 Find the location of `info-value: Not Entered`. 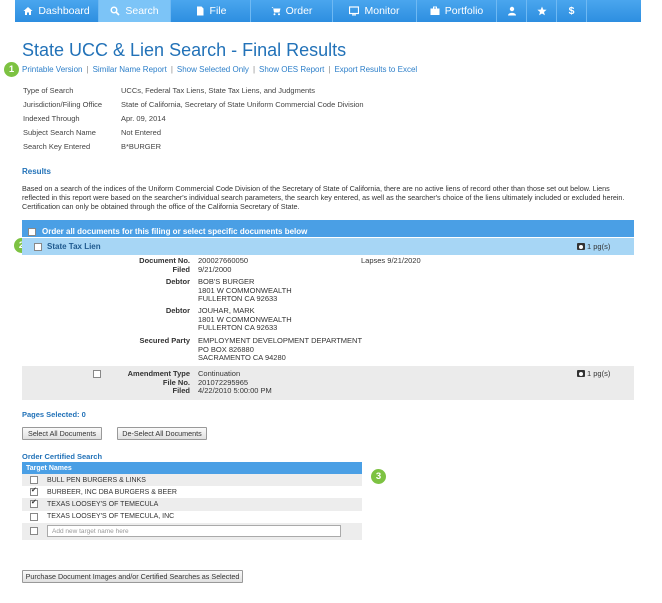

info-value: Not Entered is located at coordinates (141, 132).